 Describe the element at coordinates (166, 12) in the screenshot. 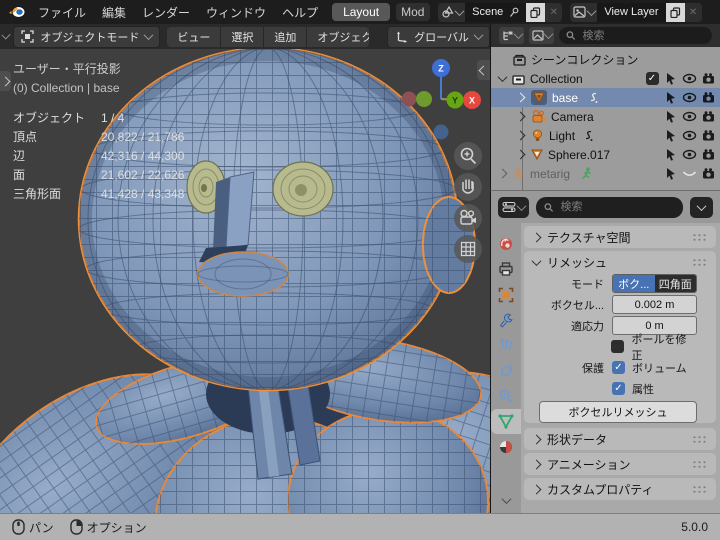

I see `menu-render: レンダー` at that location.